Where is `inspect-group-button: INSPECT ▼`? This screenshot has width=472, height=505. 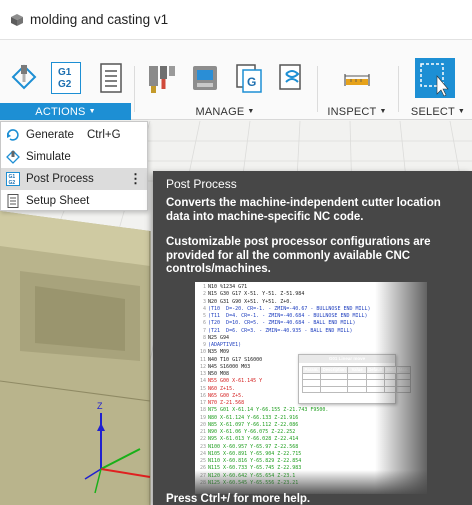 inspect-group-button: INSPECT ▼ is located at coordinates (357, 111).